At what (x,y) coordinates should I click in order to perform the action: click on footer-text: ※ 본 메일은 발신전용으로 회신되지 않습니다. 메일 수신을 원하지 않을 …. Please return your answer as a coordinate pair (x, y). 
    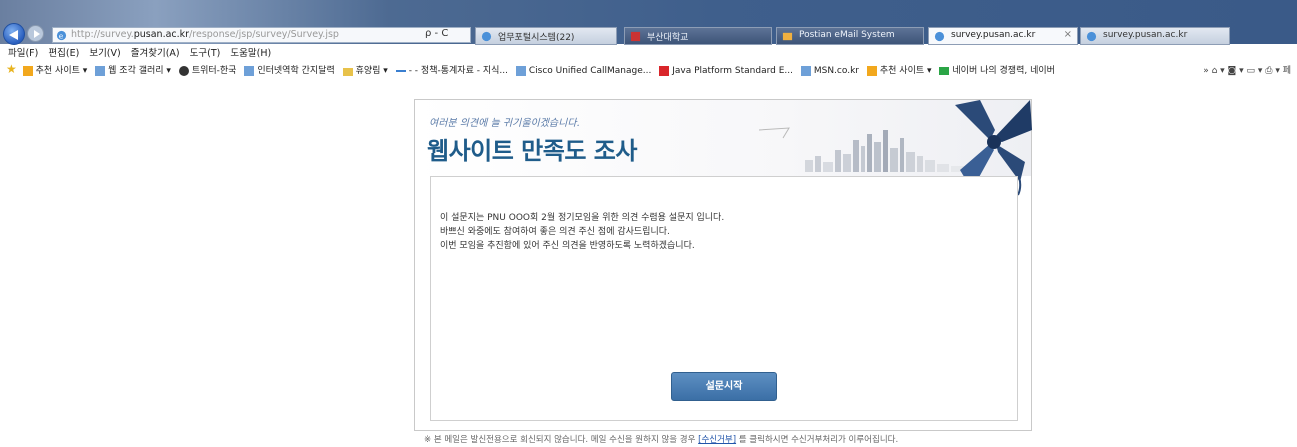
    Looking at the image, I should click on (561, 440).